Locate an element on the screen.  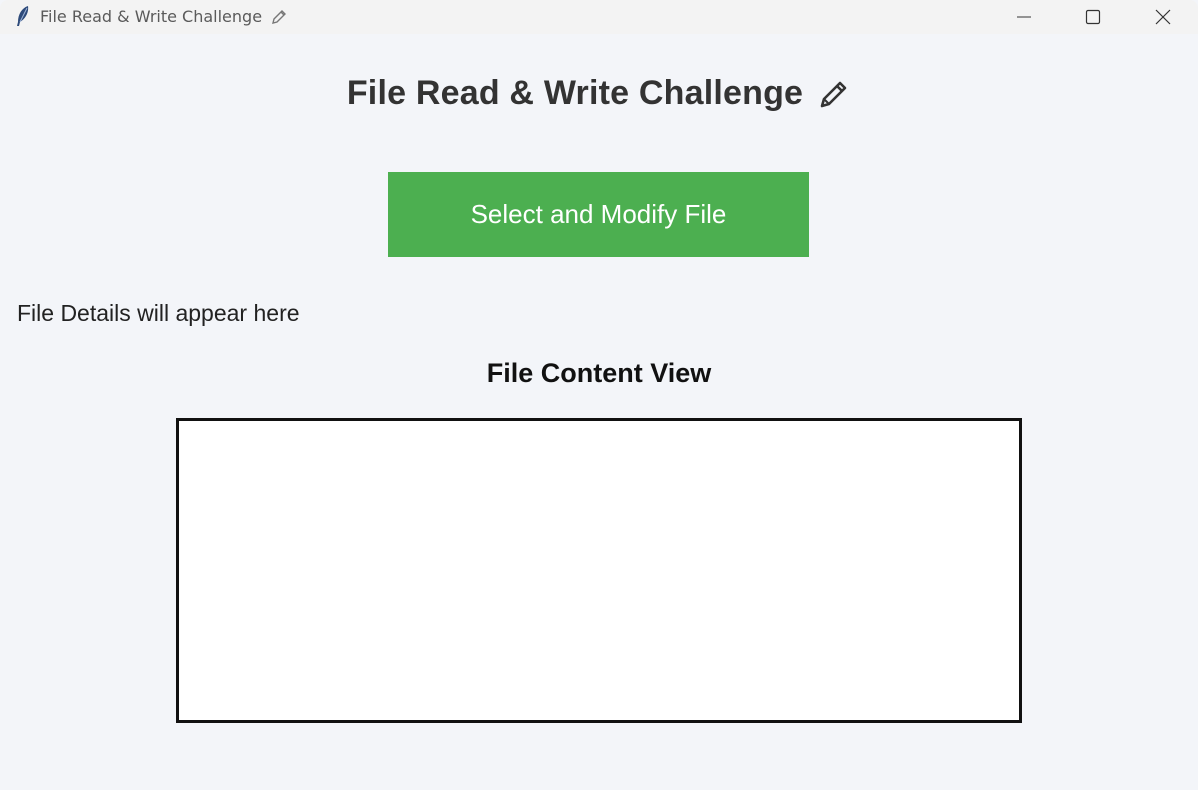
file-details-text: File Details will appear here is located at coordinates (158, 313).